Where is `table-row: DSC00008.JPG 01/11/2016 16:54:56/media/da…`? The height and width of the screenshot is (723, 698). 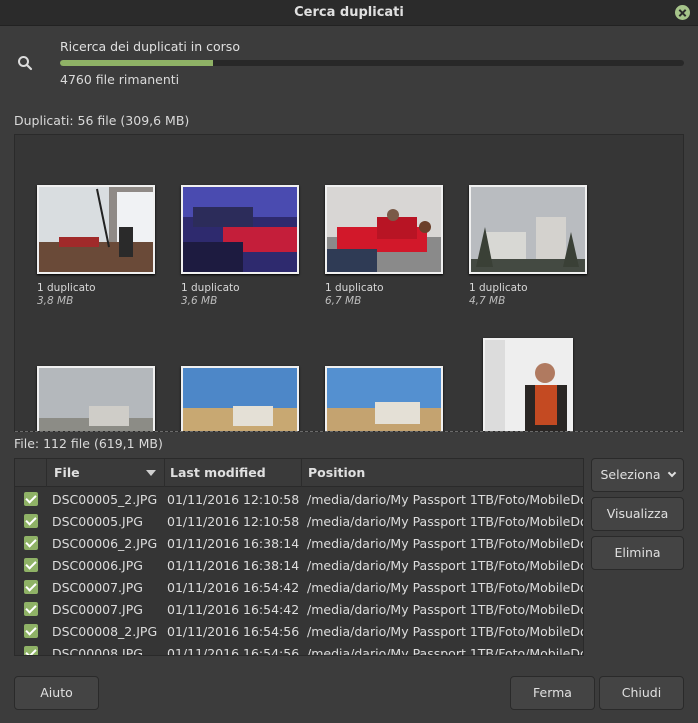
table-row: DSC00008.JPG 01/11/2016 16:54:56/media/da… is located at coordinates (299, 649).